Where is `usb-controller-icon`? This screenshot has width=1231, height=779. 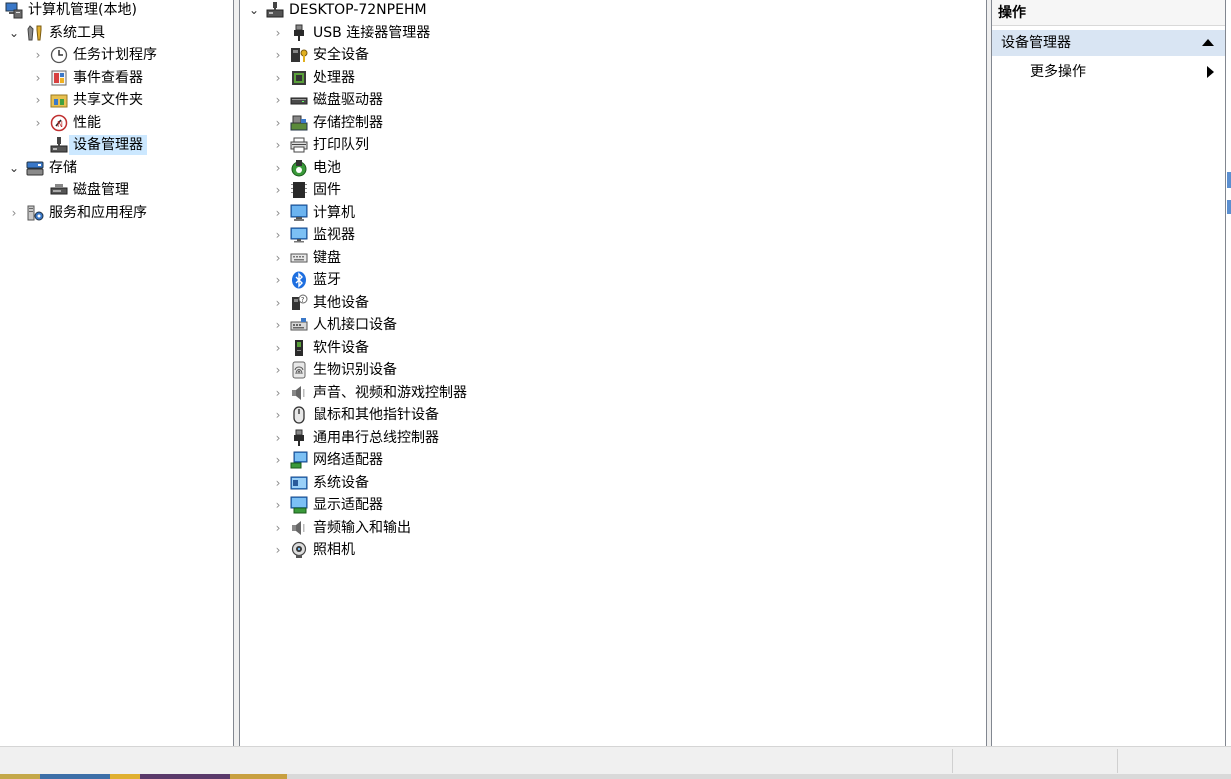
usb-controller-icon is located at coordinates (299, 438).